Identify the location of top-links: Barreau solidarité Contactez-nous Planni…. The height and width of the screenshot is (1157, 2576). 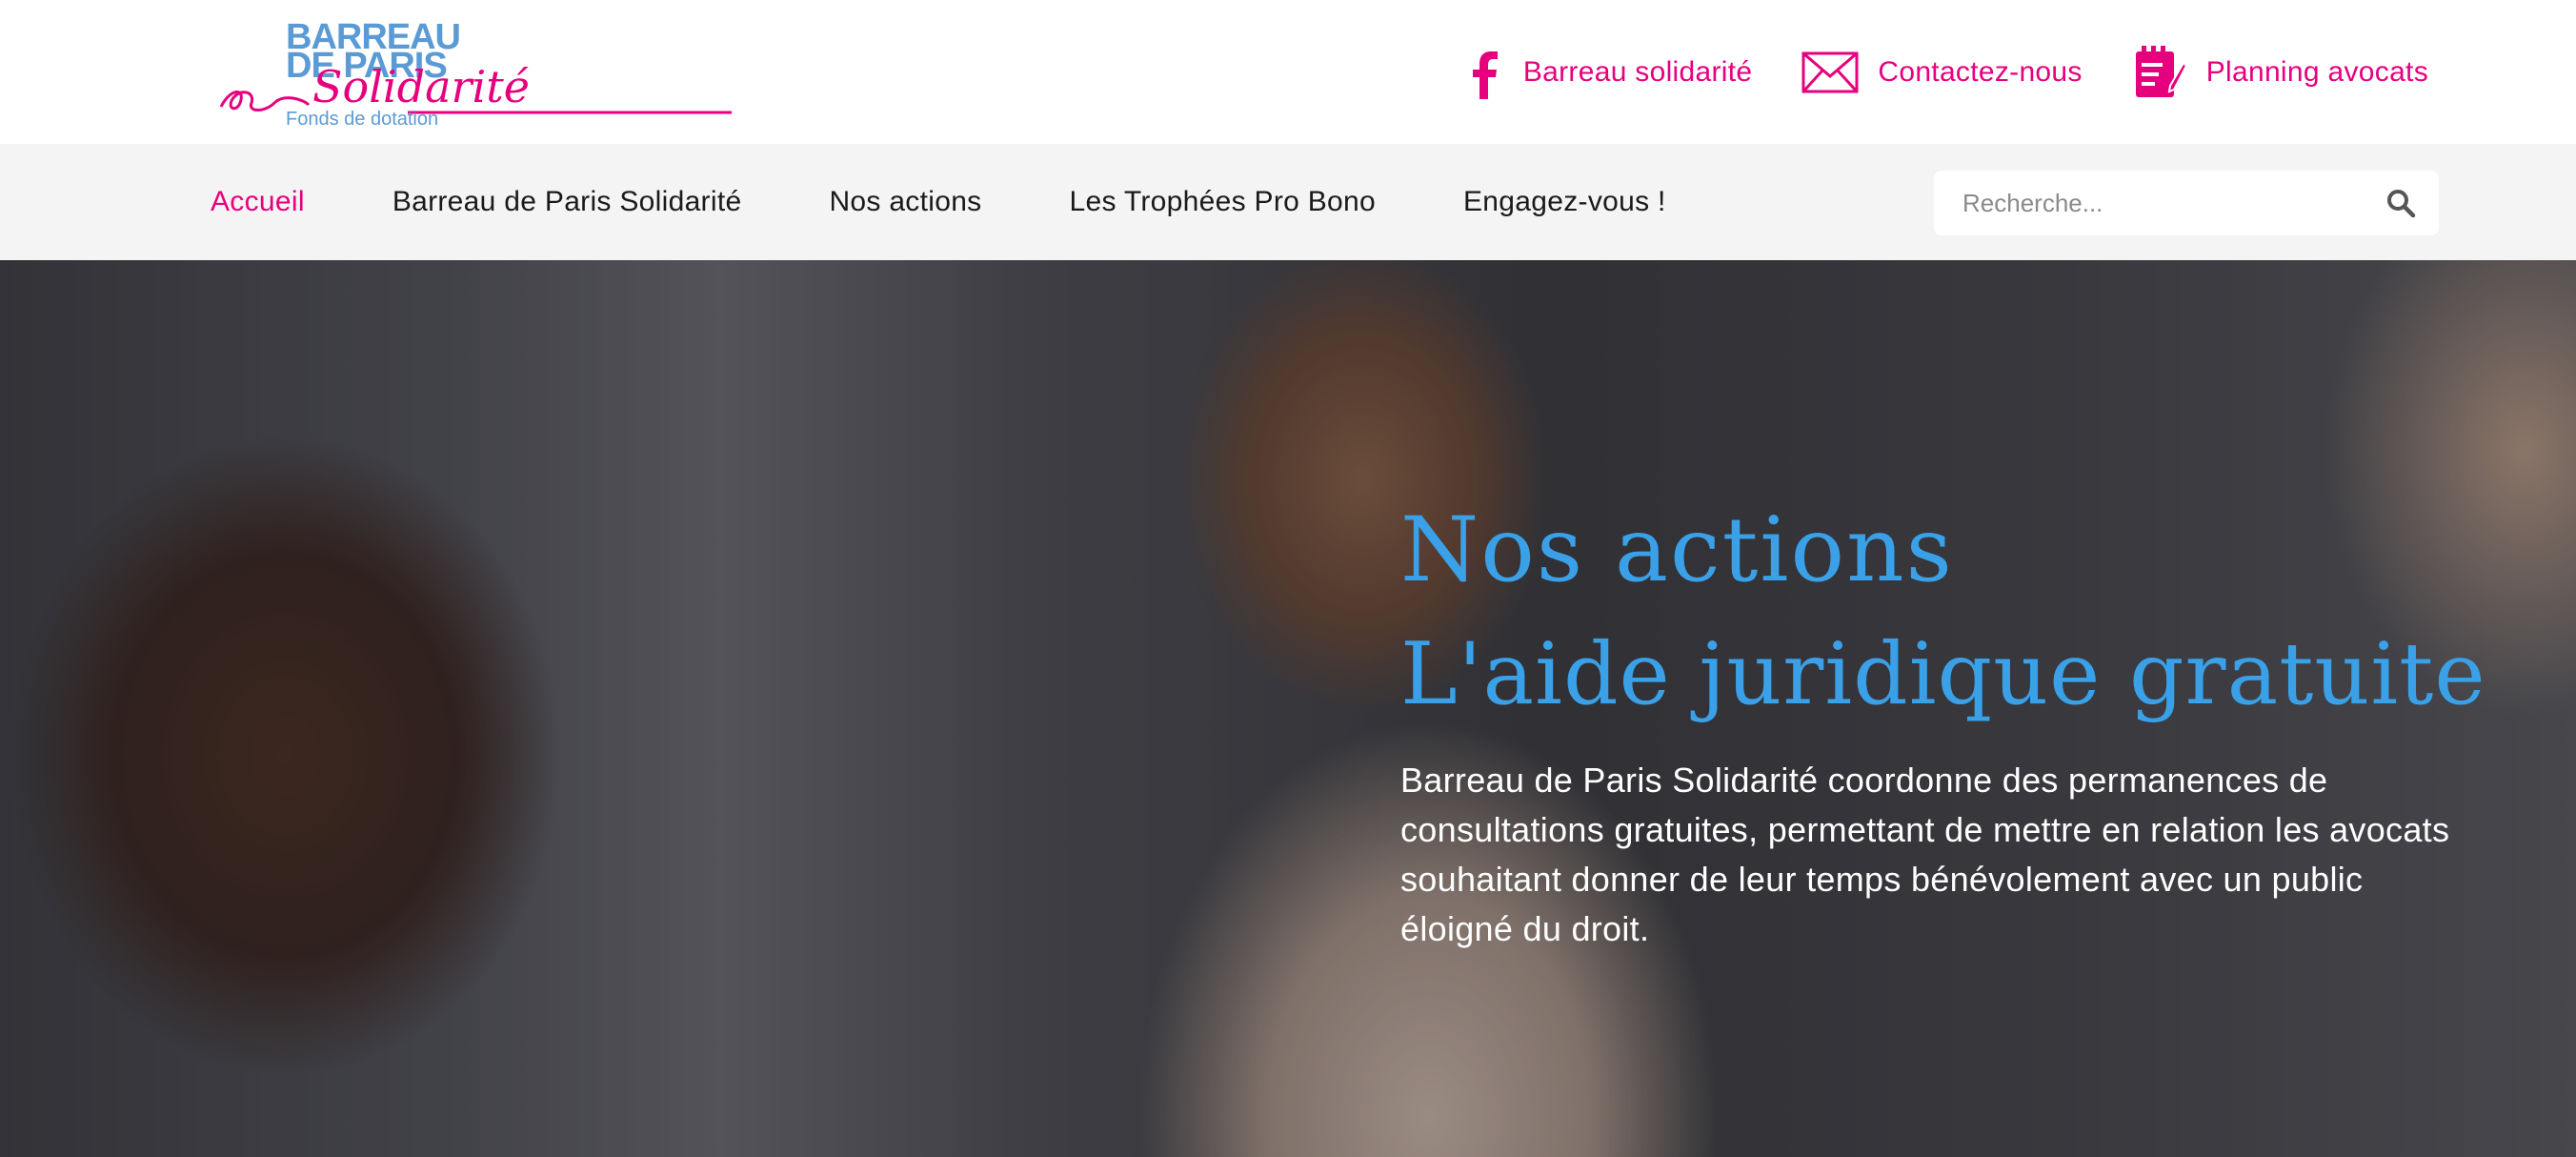
(1922, 72).